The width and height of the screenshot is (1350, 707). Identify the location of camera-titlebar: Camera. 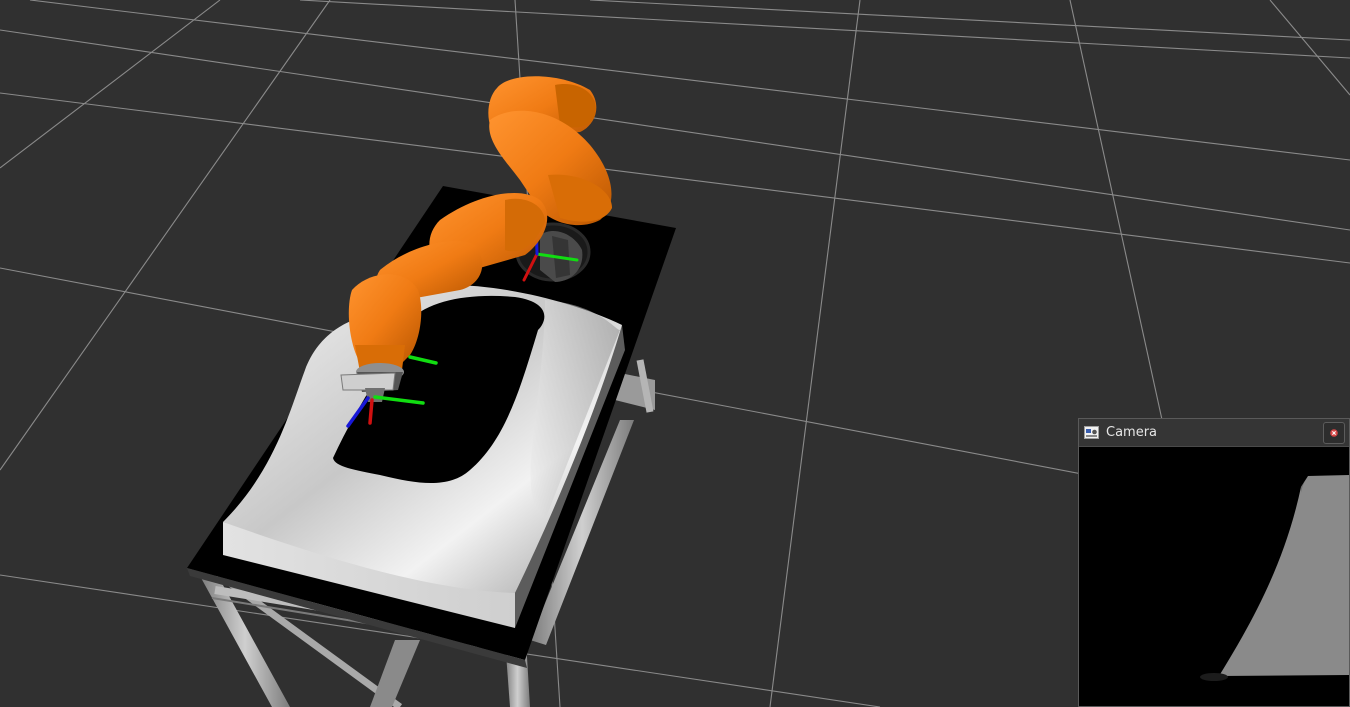
(1214, 433).